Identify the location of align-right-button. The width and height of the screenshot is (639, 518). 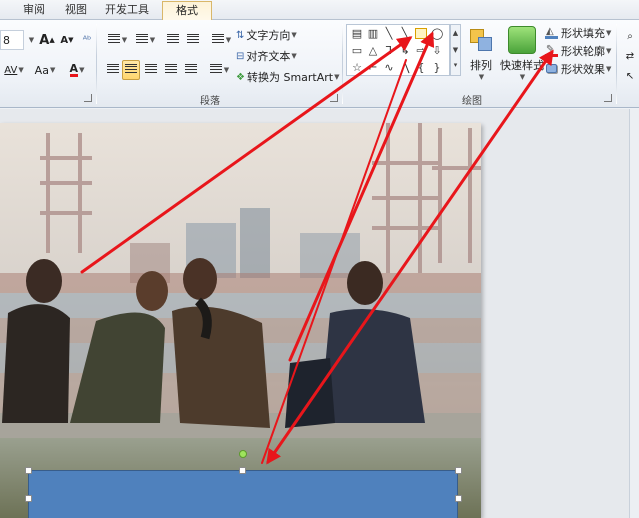
(151, 70).